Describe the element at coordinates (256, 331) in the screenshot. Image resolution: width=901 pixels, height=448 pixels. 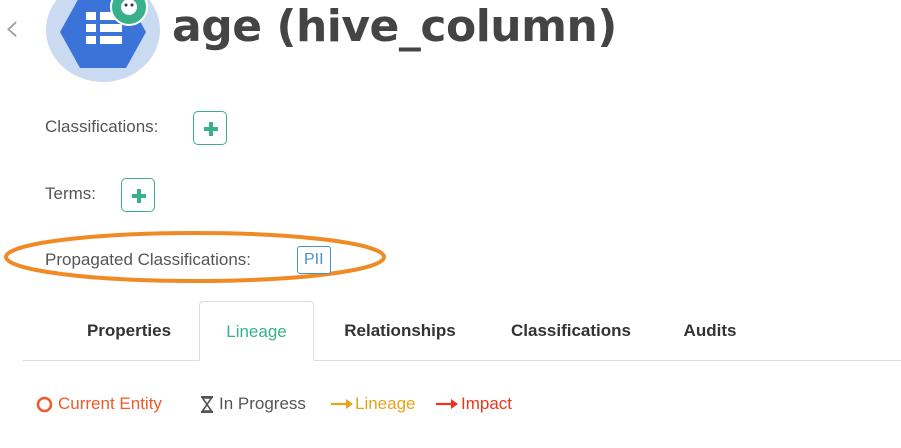
I see `tab-lineage: Lineage` at that location.